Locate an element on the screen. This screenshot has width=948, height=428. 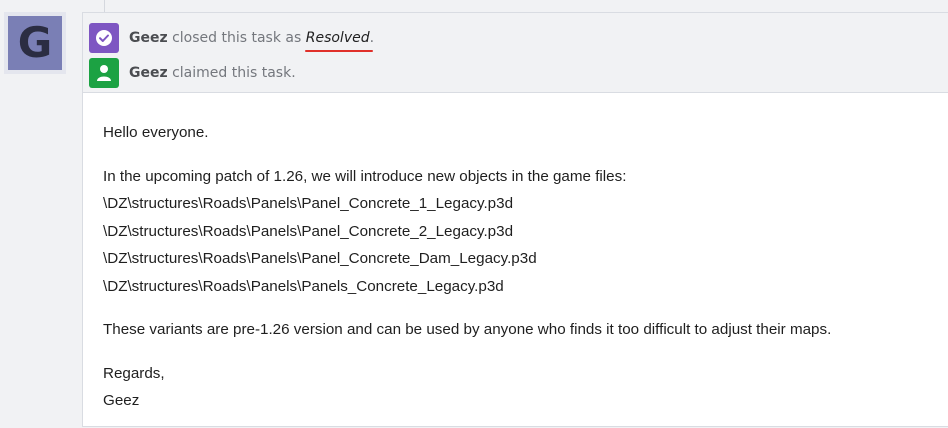
event-closed: Geez closed this task as Resolved. is located at coordinates (231, 38).